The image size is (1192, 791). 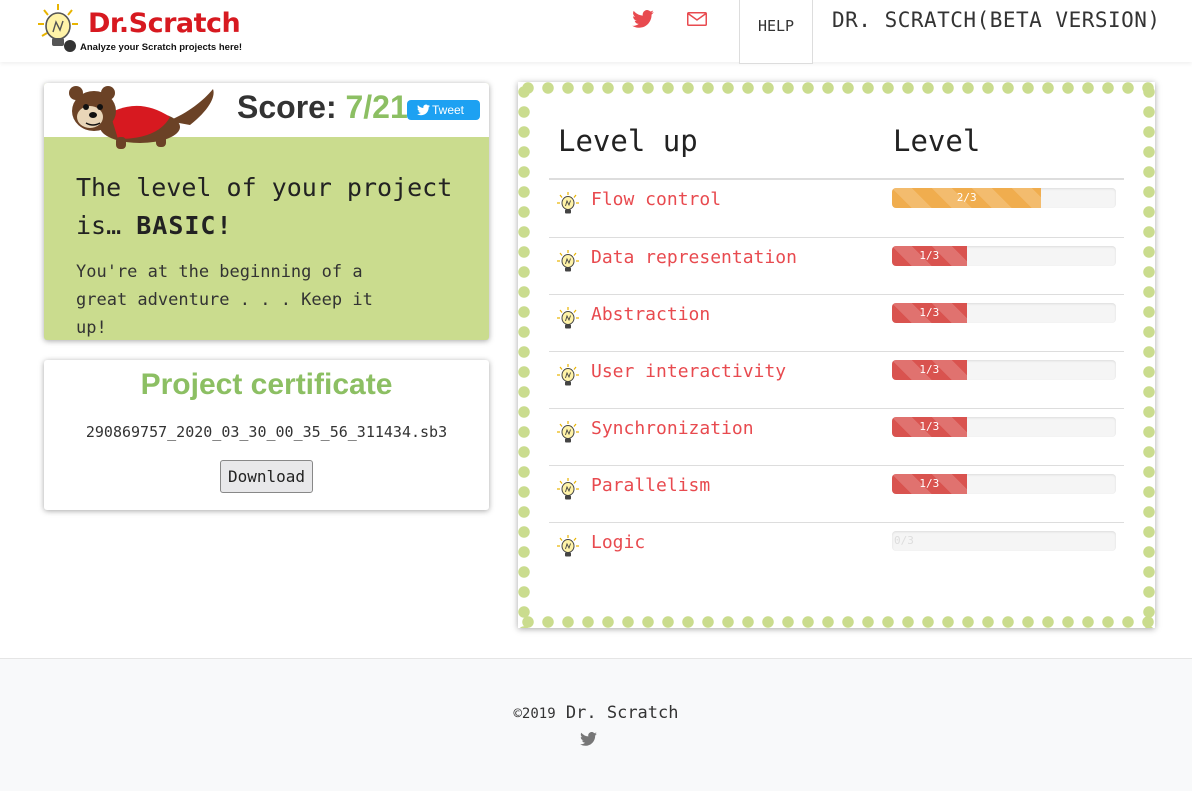 What do you see at coordinates (184, 225) in the screenshot?
I see `level-word: BASIC!` at bounding box center [184, 225].